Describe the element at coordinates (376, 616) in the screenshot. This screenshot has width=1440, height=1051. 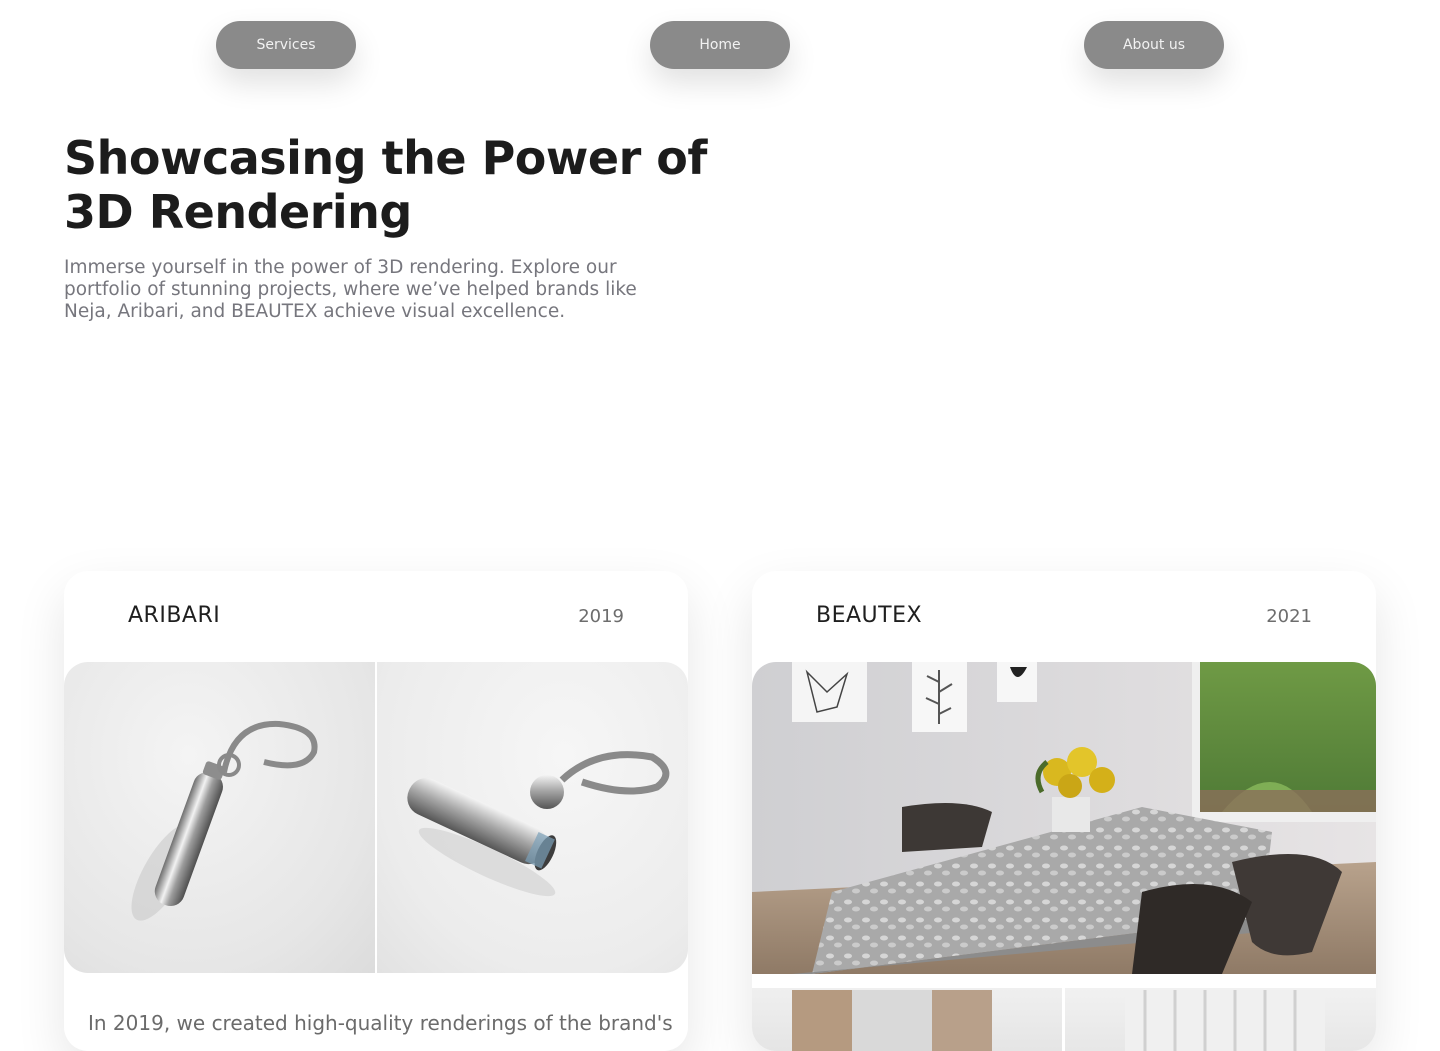
I see `project-card-header: ARIBARI 2019` at that location.